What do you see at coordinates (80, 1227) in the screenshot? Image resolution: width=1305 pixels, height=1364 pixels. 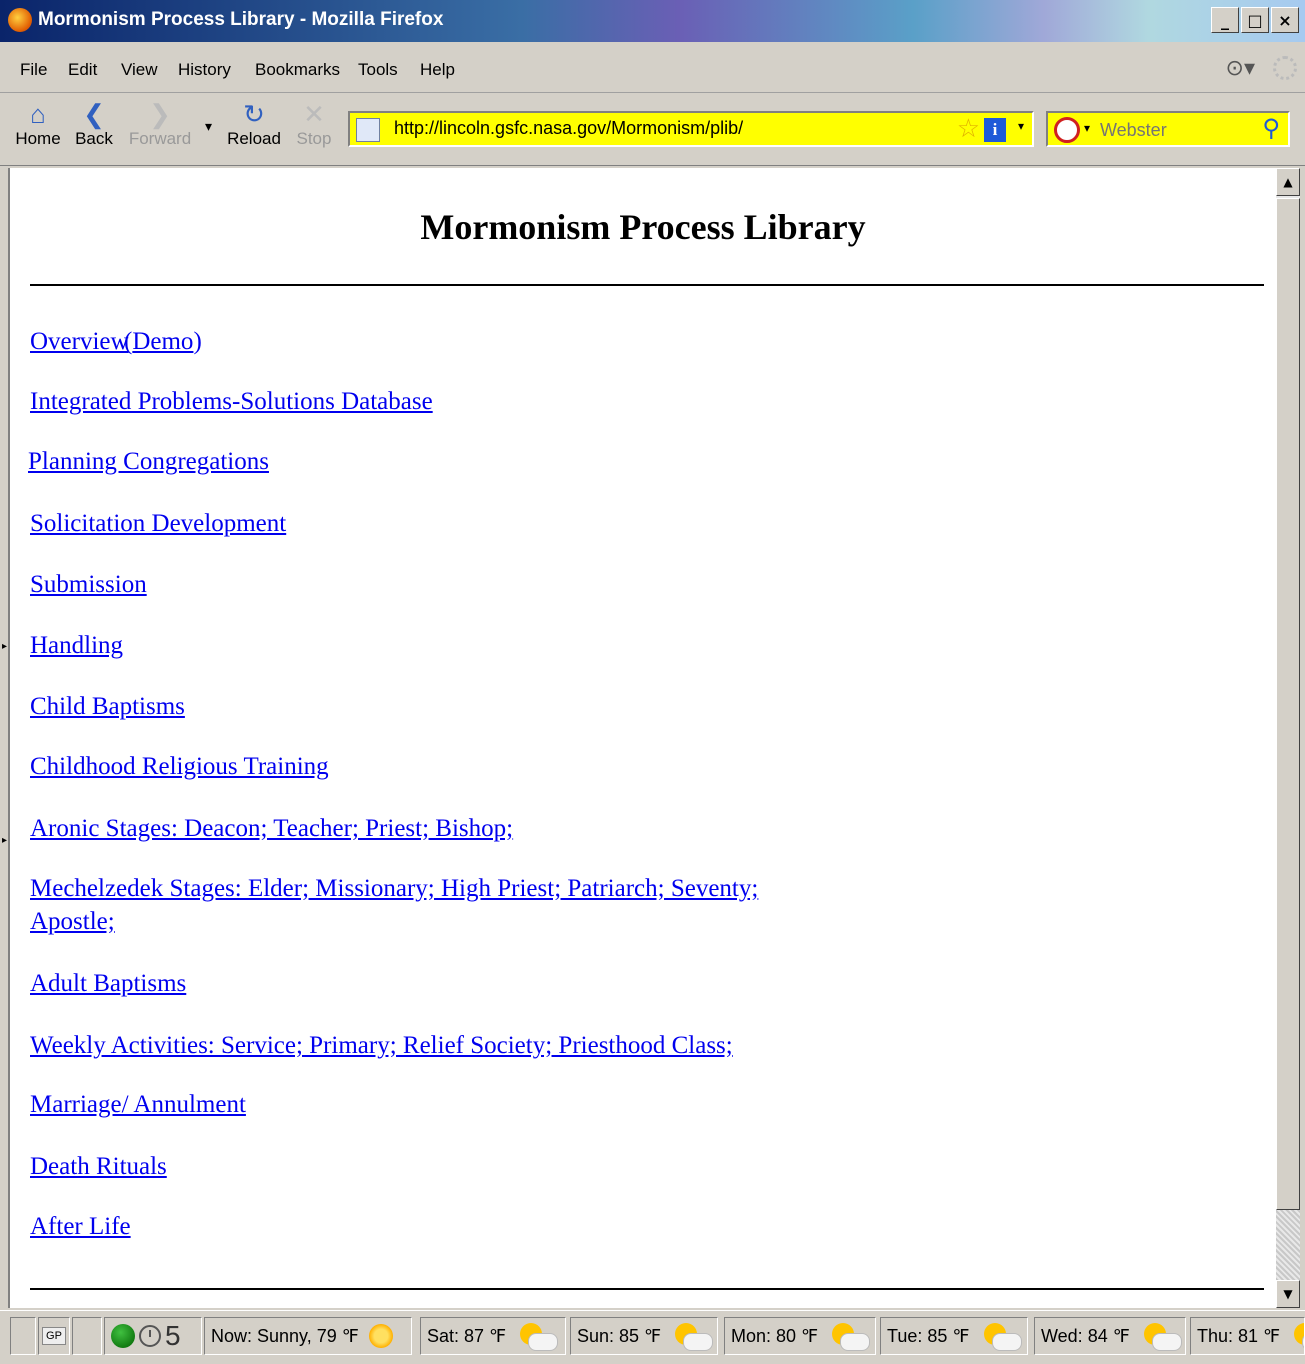 I see `link-after-life: After Life` at bounding box center [80, 1227].